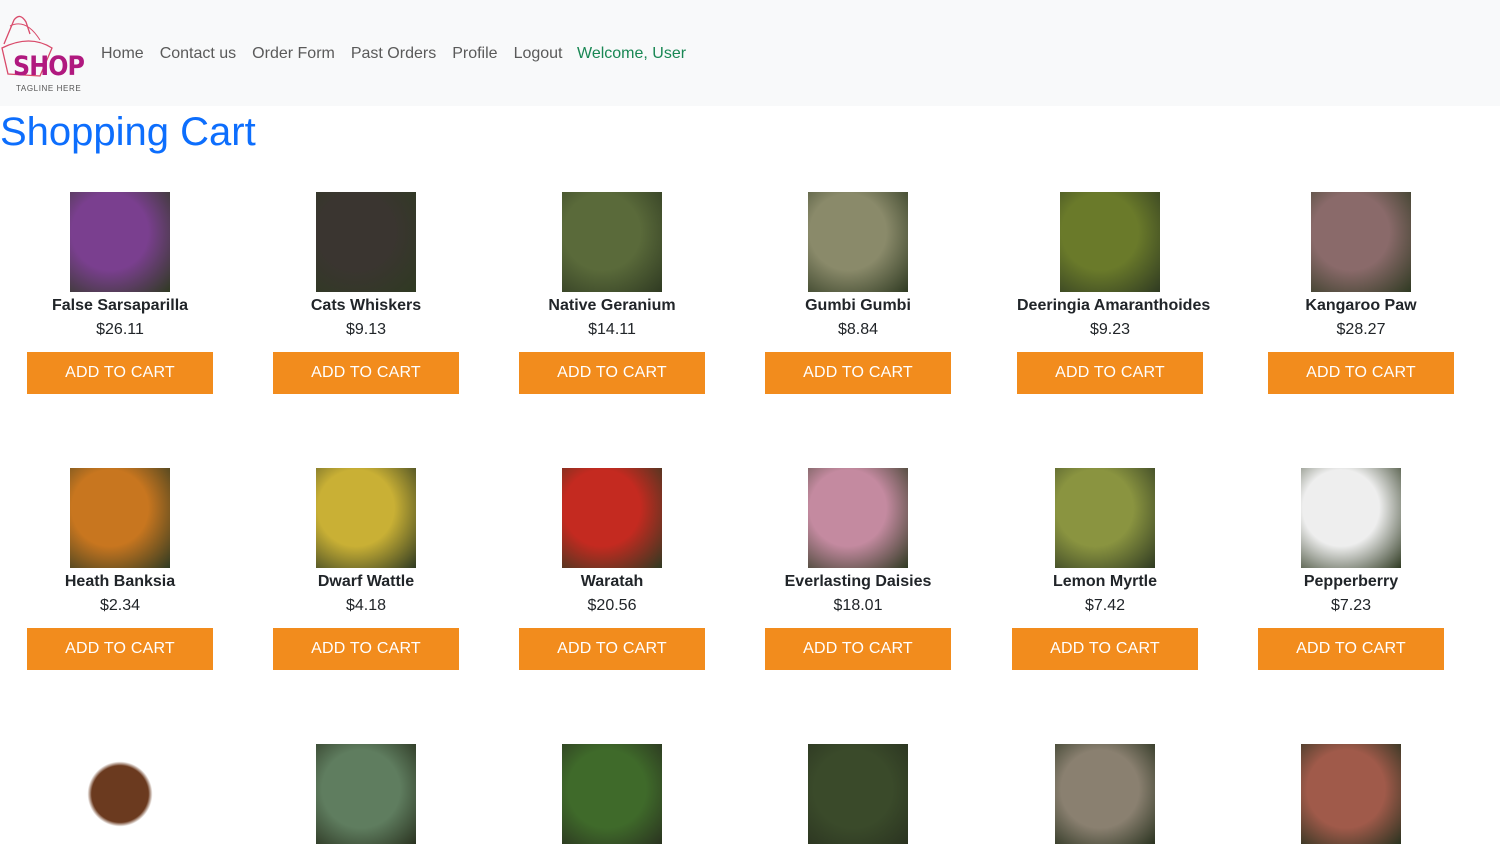 The image size is (1500, 848). Describe the element at coordinates (474, 54) in the screenshot. I see `nav-profile: Profile` at that location.